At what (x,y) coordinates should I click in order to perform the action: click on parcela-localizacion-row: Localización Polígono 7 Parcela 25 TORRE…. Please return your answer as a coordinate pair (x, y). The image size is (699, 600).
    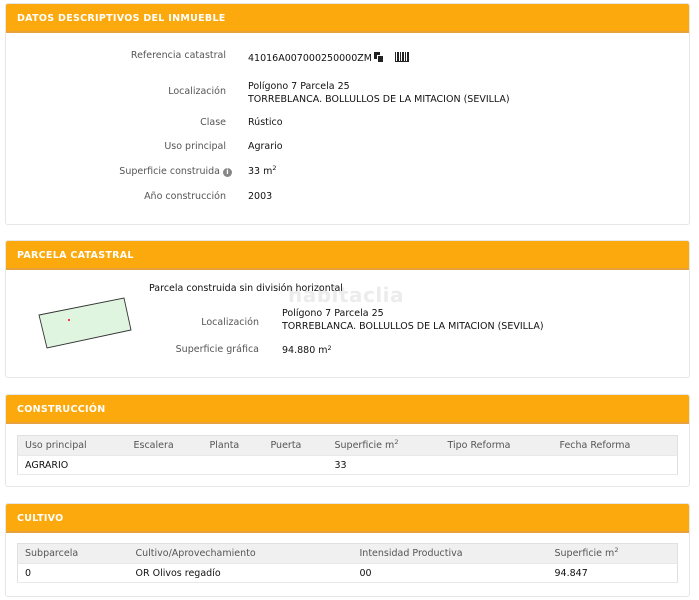
    Looking at the image, I should click on (347, 320).